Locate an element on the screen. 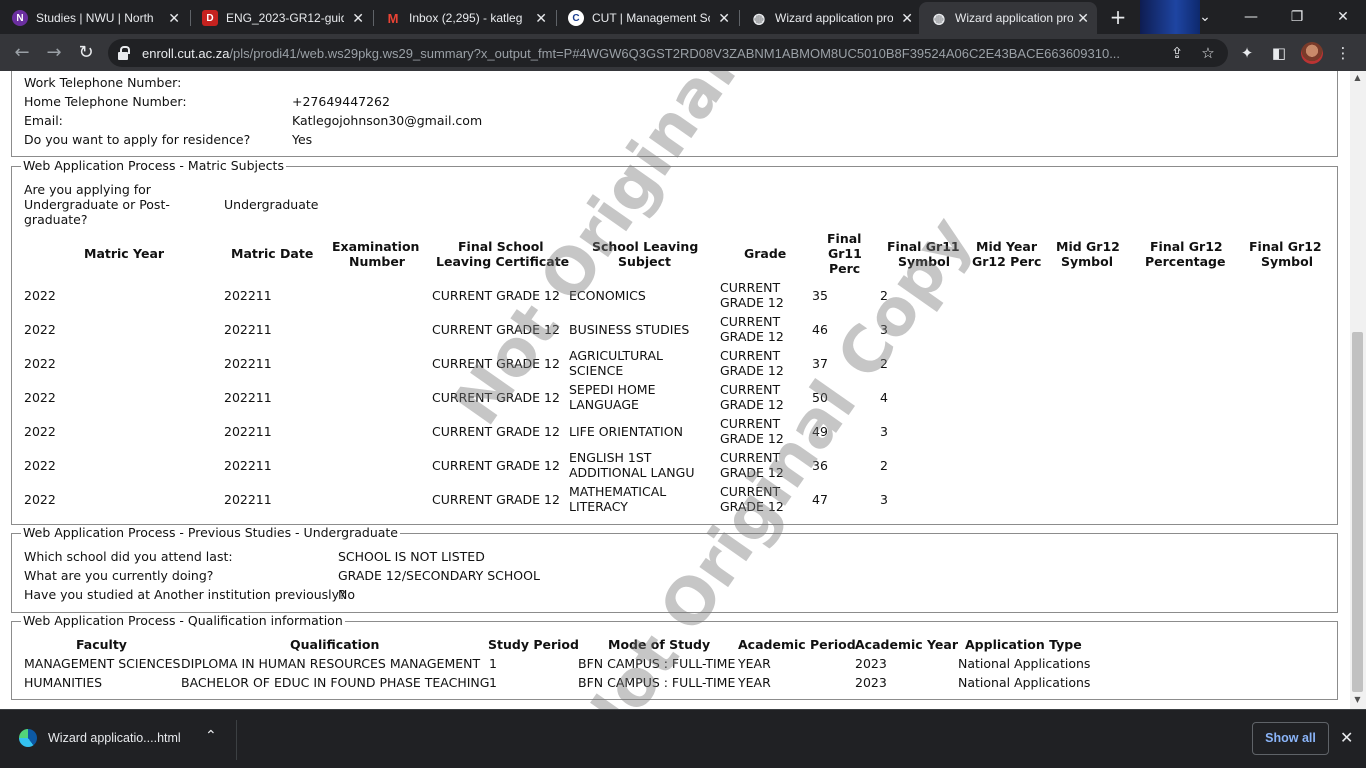 The image size is (1366, 768). avatar is located at coordinates (1312, 53).